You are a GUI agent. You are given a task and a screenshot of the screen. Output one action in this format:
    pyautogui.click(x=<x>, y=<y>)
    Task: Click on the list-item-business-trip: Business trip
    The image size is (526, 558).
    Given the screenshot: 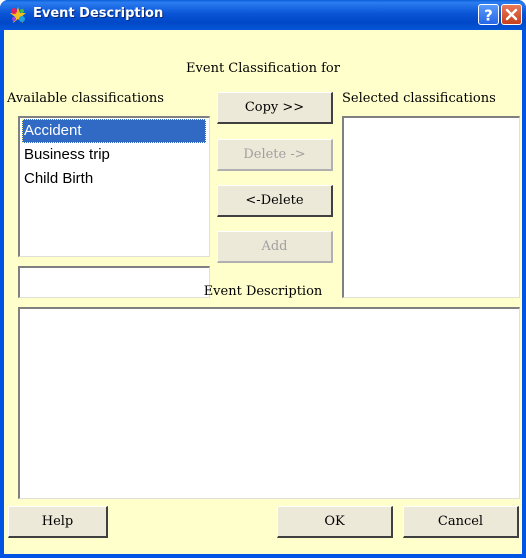 What is the action you would take?
    pyautogui.click(x=114, y=155)
    